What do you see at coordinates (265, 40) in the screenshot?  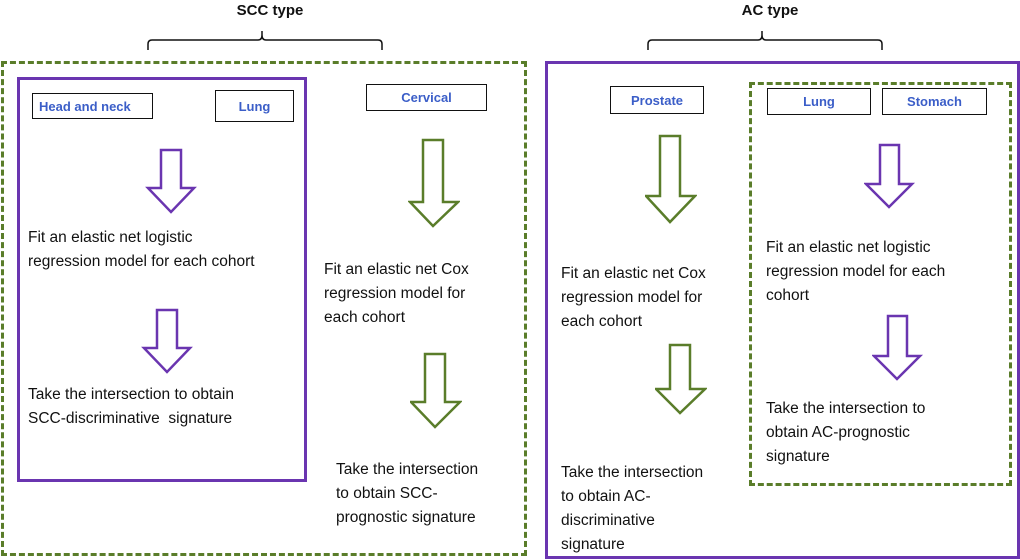 I see `scc-brace-icon` at bounding box center [265, 40].